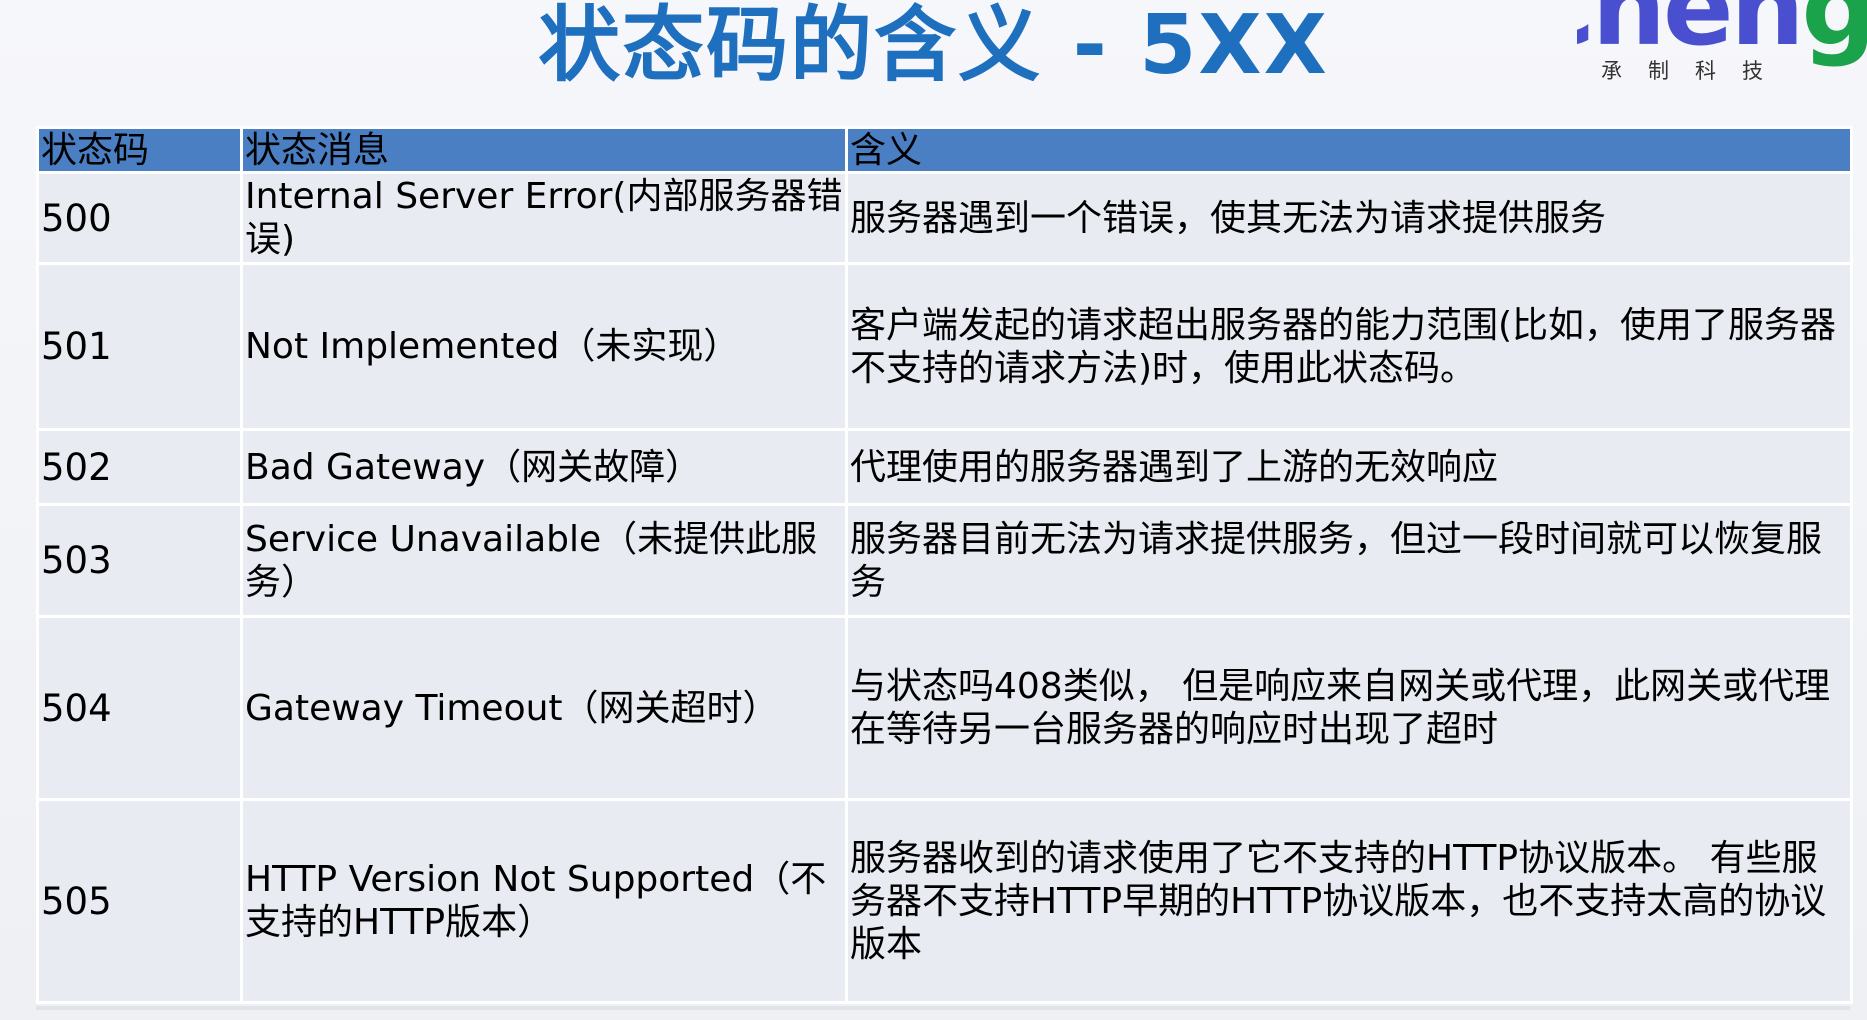 This screenshot has width=1867, height=1020. I want to click on bottom-divider, so click(943, 1008).